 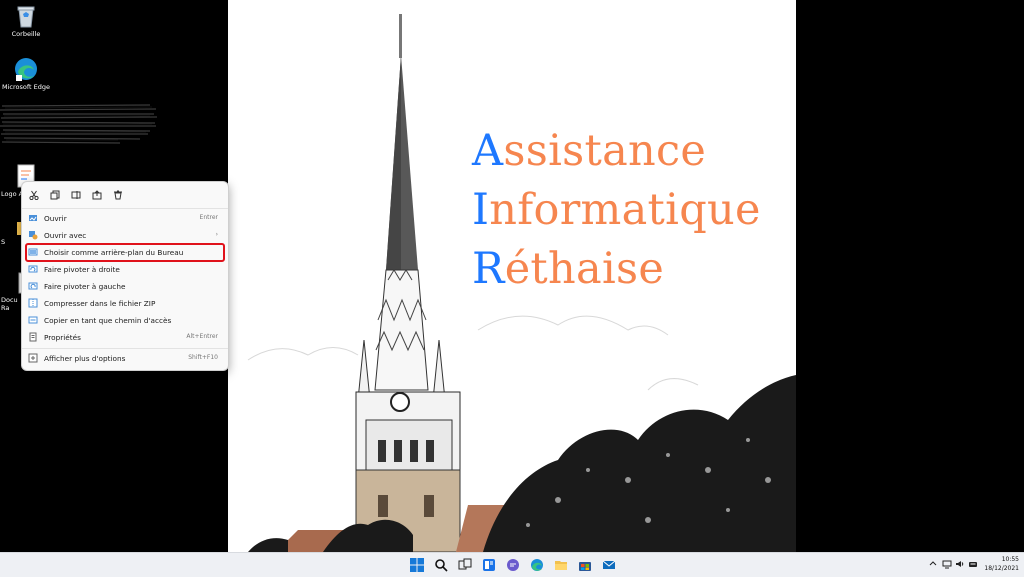 What do you see at coordinates (960, 564) in the screenshot?
I see `volume-icon` at bounding box center [960, 564].